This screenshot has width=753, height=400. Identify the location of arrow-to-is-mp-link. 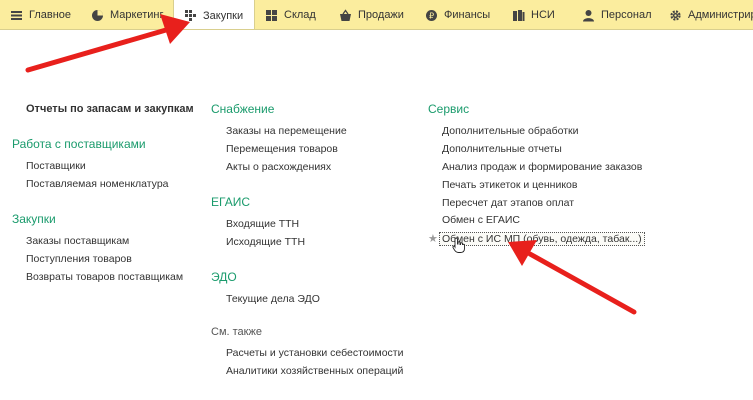
(572, 277).